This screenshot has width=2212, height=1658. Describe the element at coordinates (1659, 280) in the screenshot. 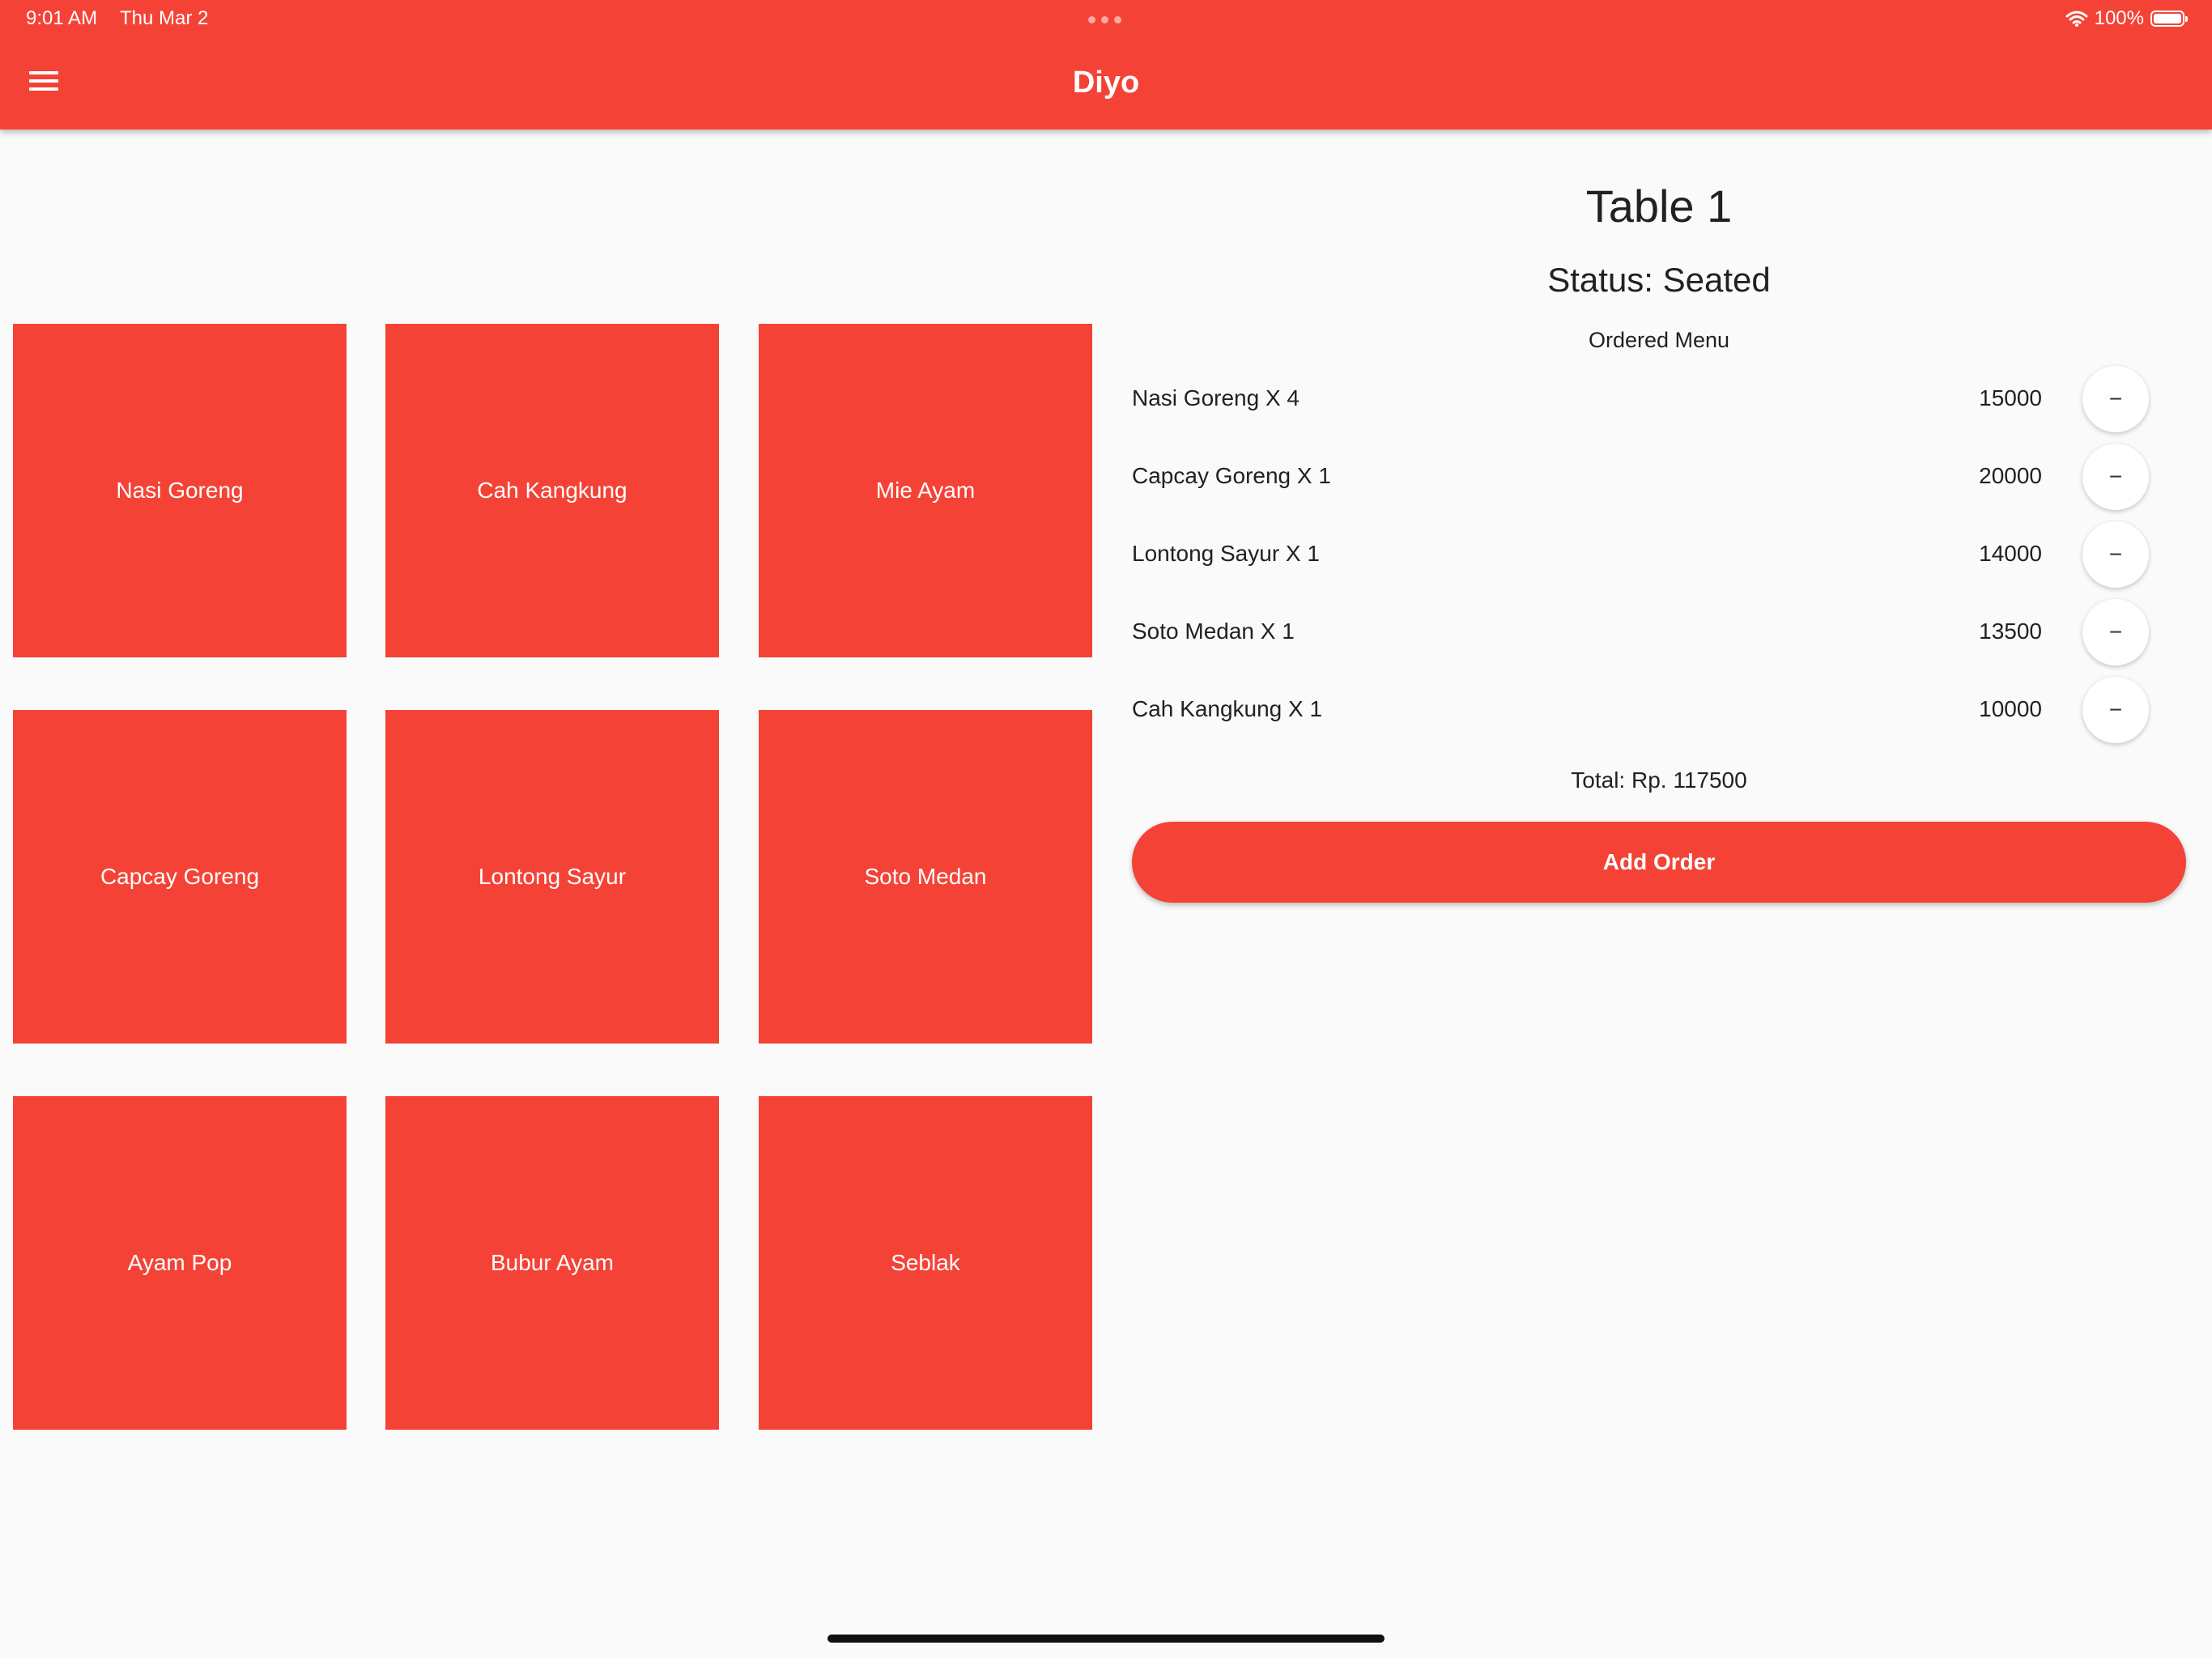

I see `table-status: Status: Seated` at that location.